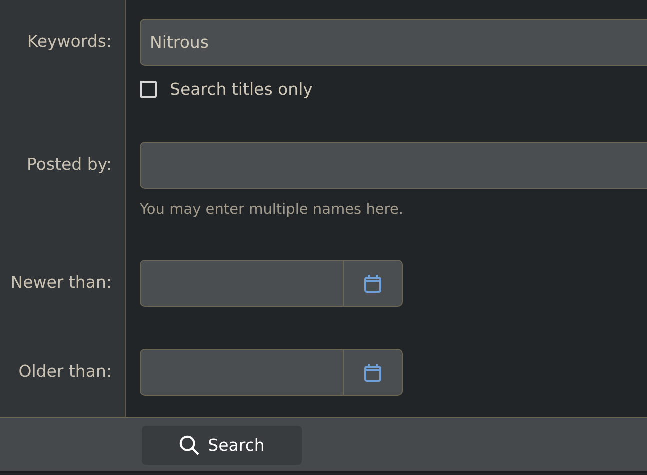  I want to click on text-field: Nitrous, so click(393, 42).